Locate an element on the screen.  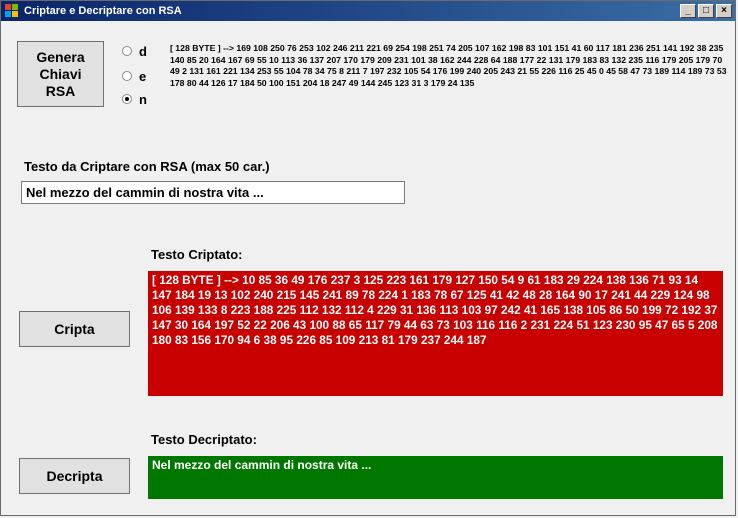
window-title: Criptare e Decriptare con RSA is located at coordinates (103, 11).